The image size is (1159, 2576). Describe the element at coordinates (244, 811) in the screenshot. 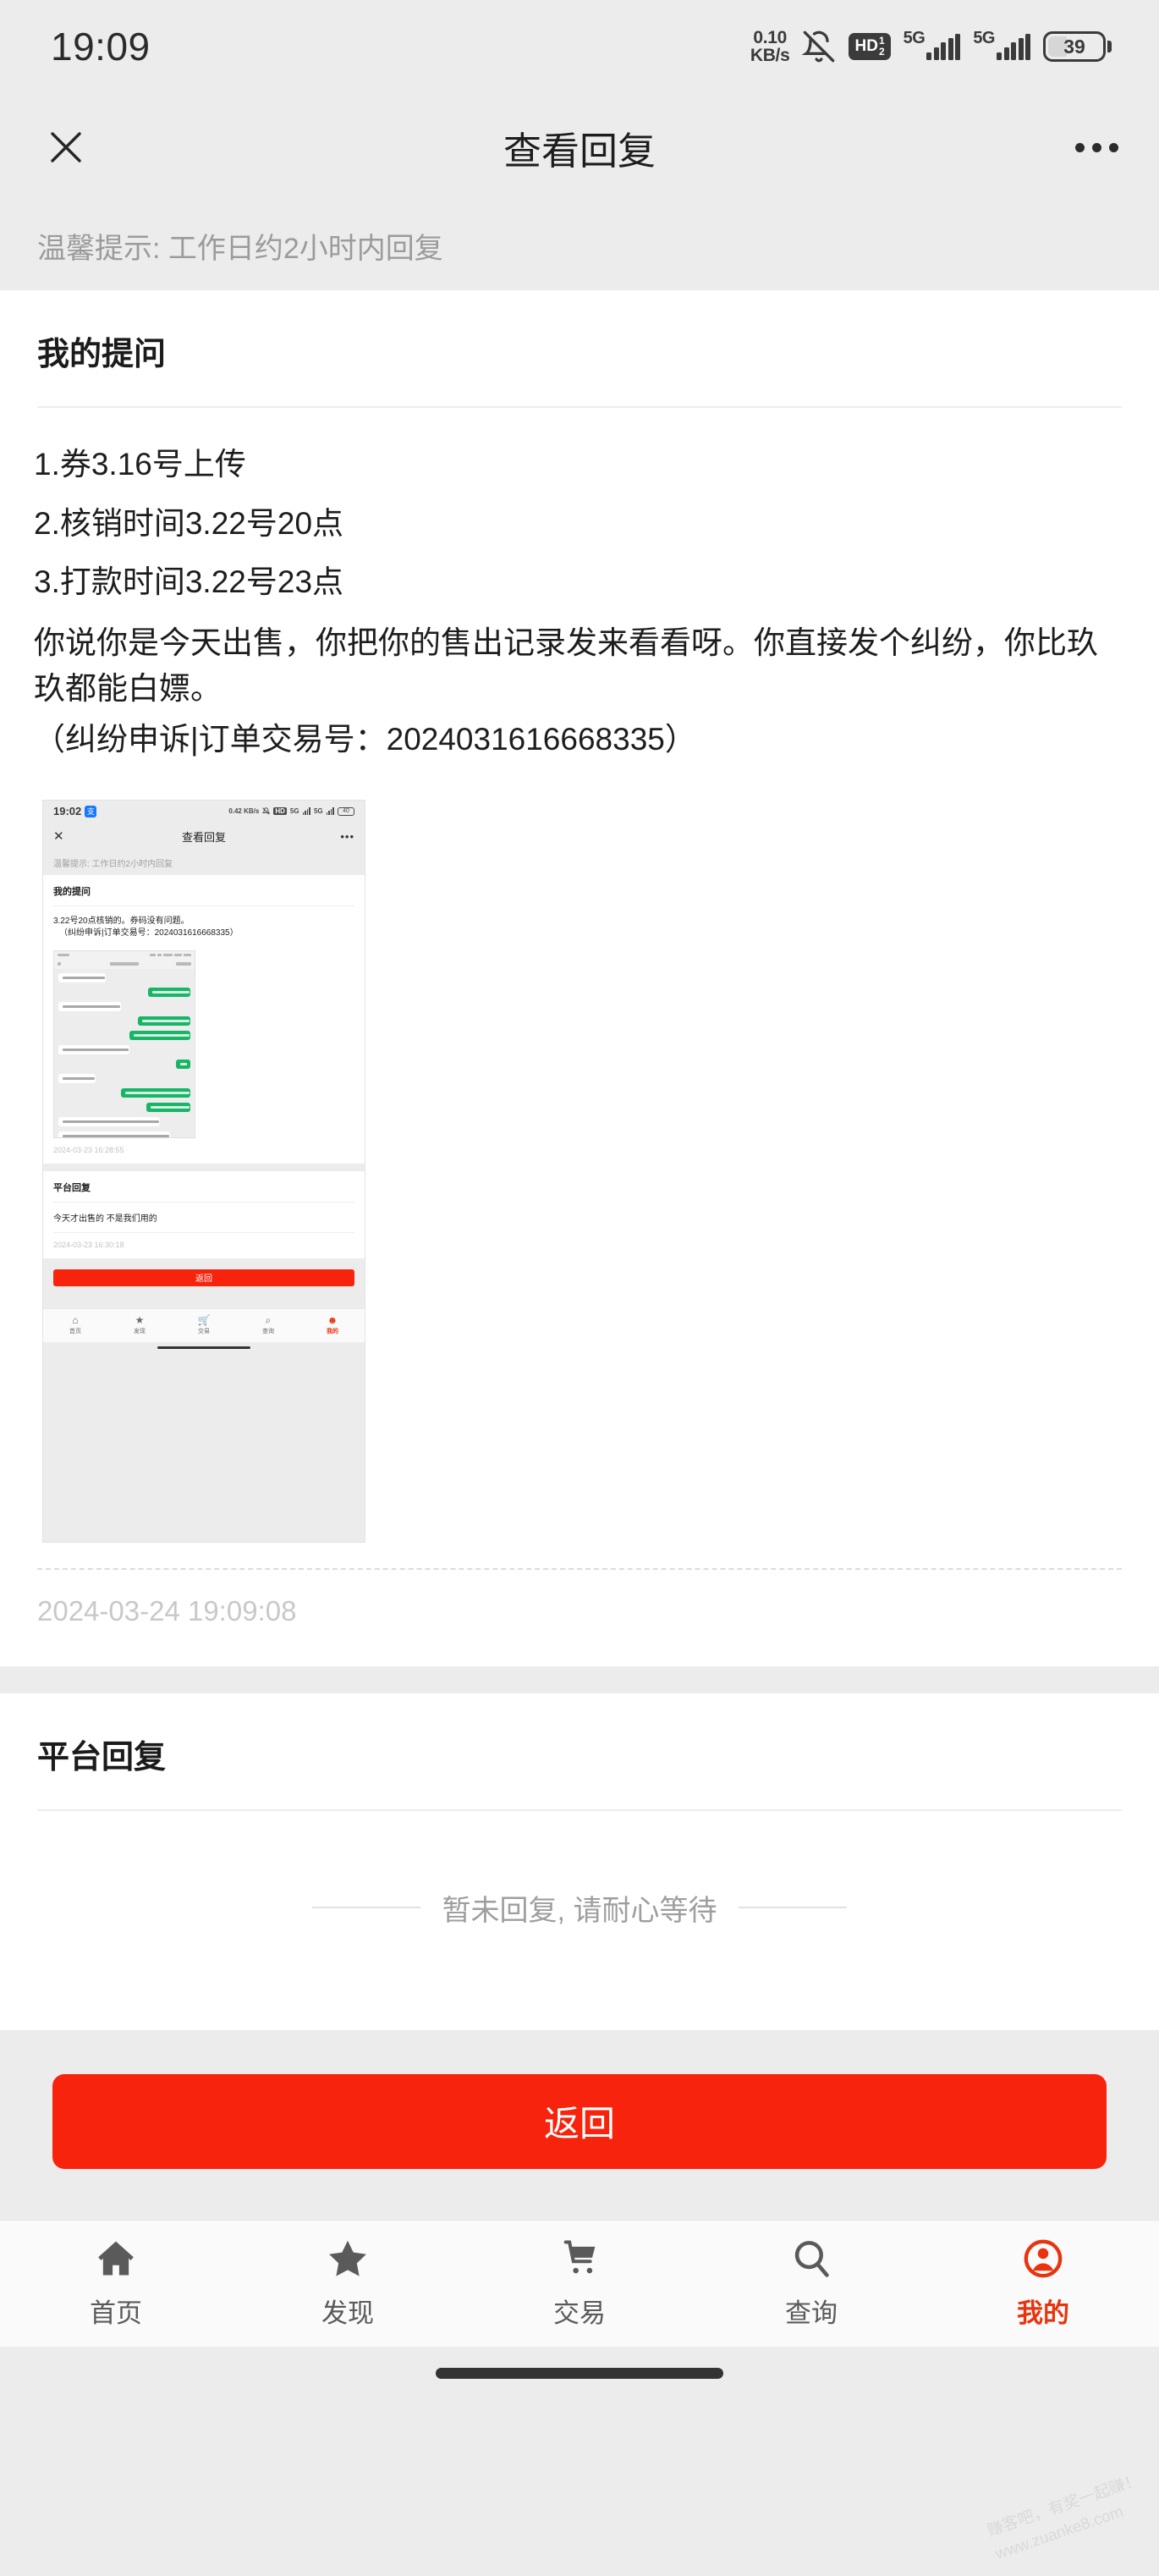

I see `attachment-network-speed: 0.42 KB/s` at that location.